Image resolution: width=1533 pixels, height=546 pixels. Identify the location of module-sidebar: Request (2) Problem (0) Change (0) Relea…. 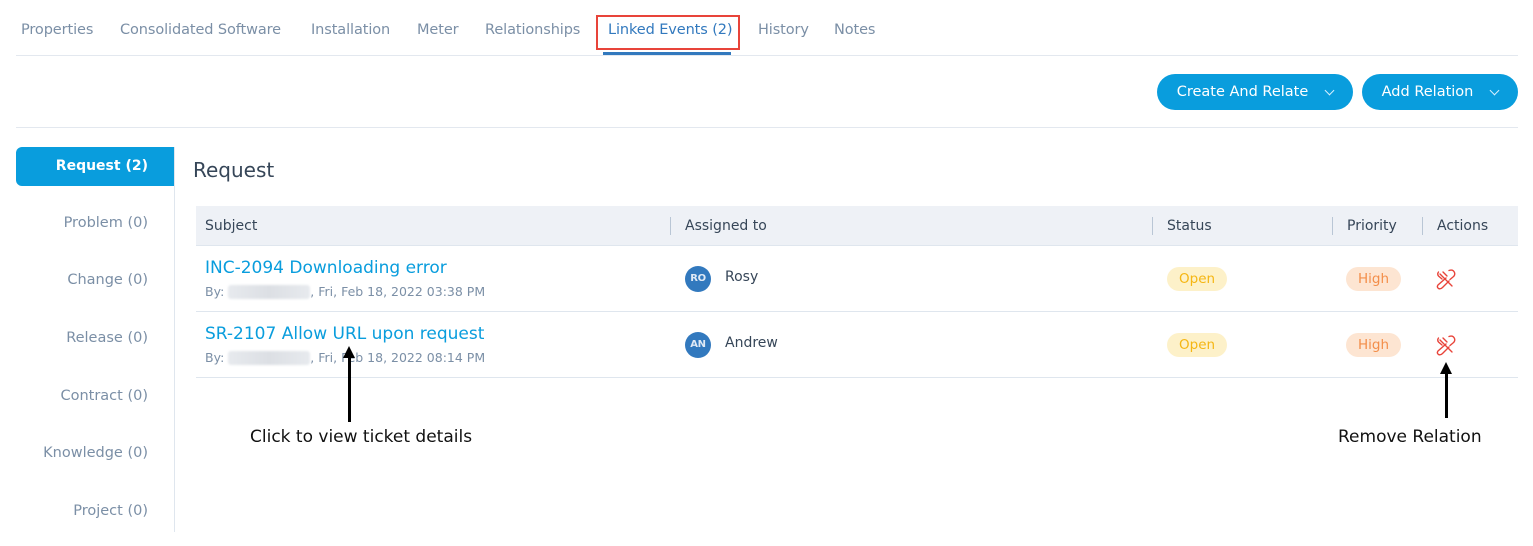
(95, 339).